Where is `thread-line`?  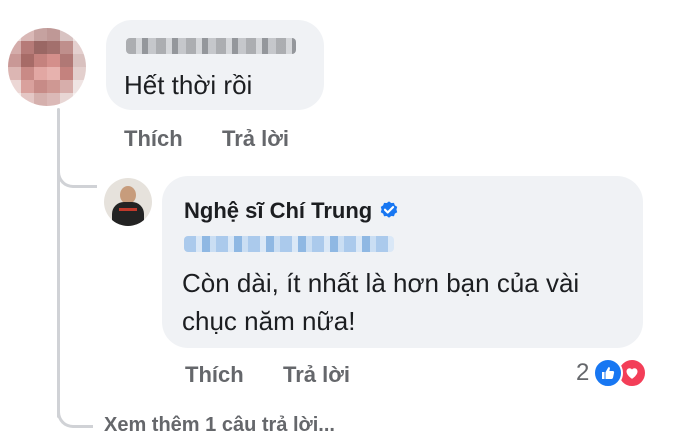
thread-line is located at coordinates (58, 263).